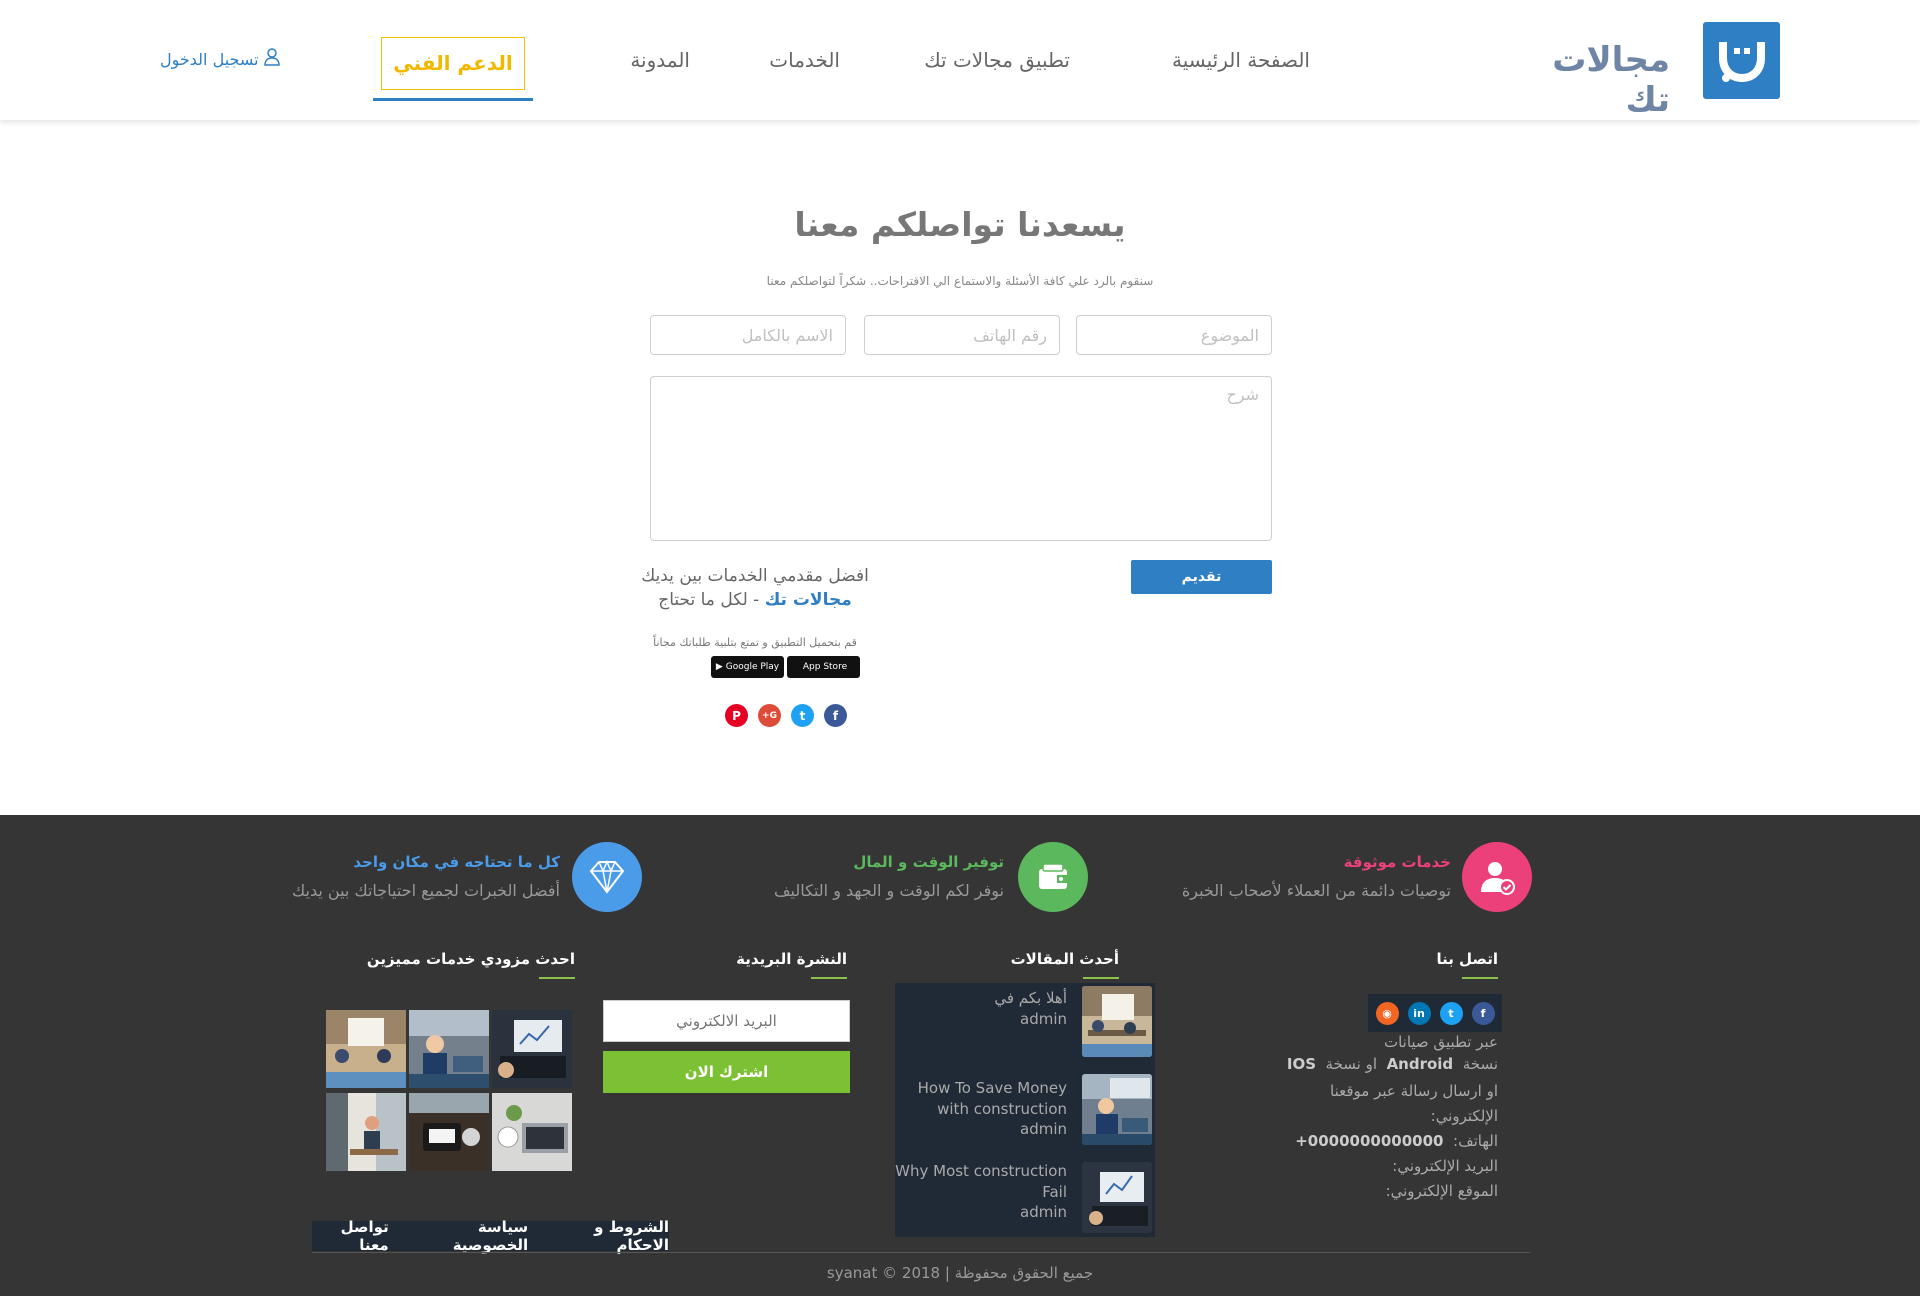 The height and width of the screenshot is (1296, 1920). What do you see at coordinates (736, 715) in the screenshot?
I see `pinterest-icon: P` at bounding box center [736, 715].